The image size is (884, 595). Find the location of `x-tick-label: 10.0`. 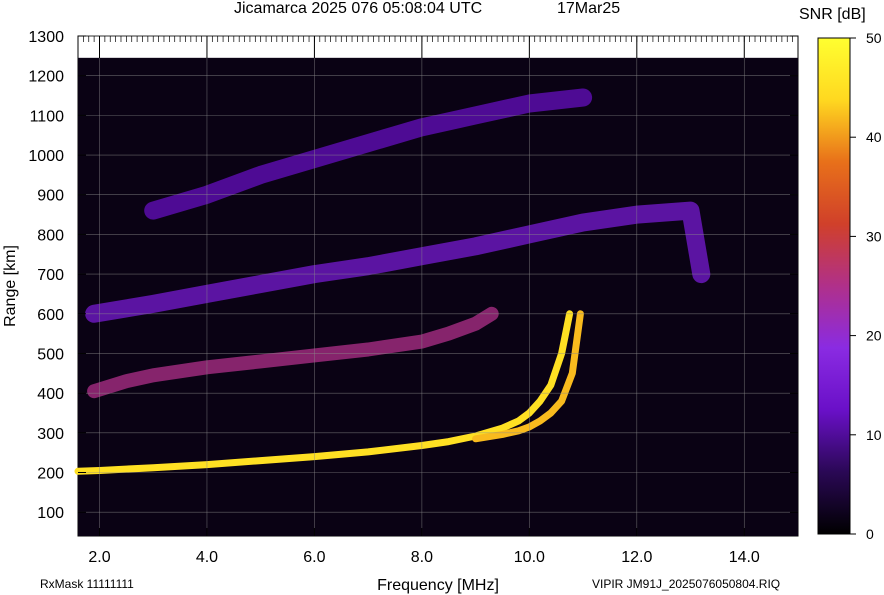

x-tick-label: 10.0 is located at coordinates (529, 557).